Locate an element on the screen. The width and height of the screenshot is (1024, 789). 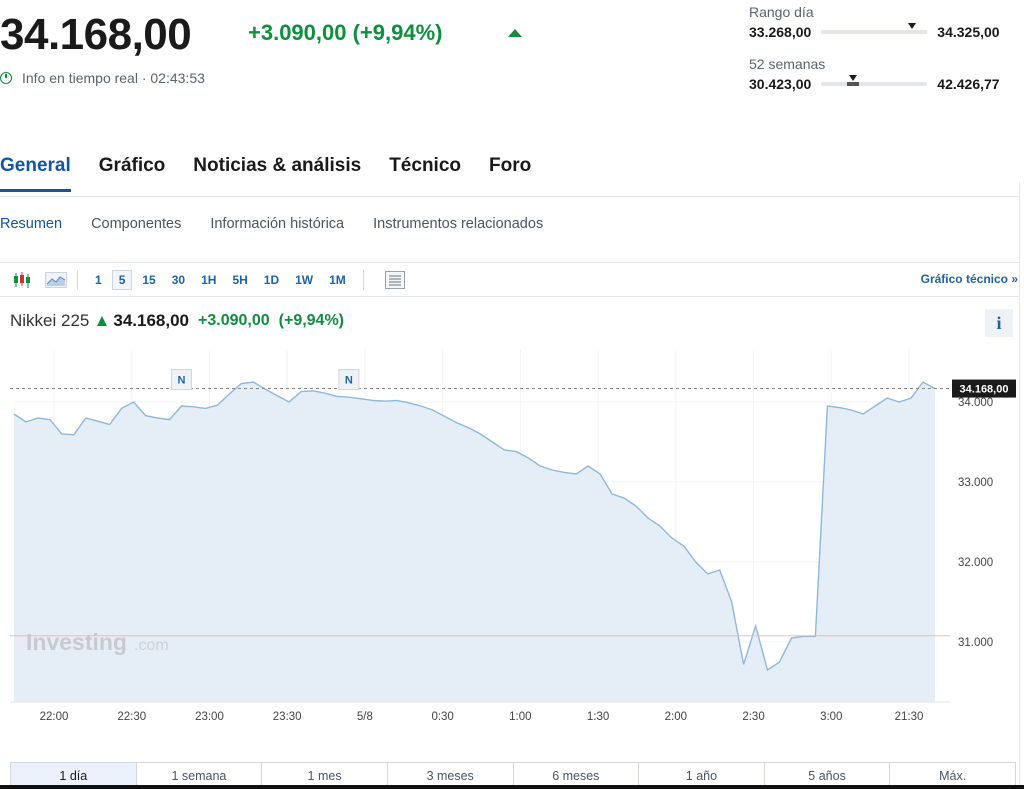
x-tick-label: 22:00 is located at coordinates (54, 717).